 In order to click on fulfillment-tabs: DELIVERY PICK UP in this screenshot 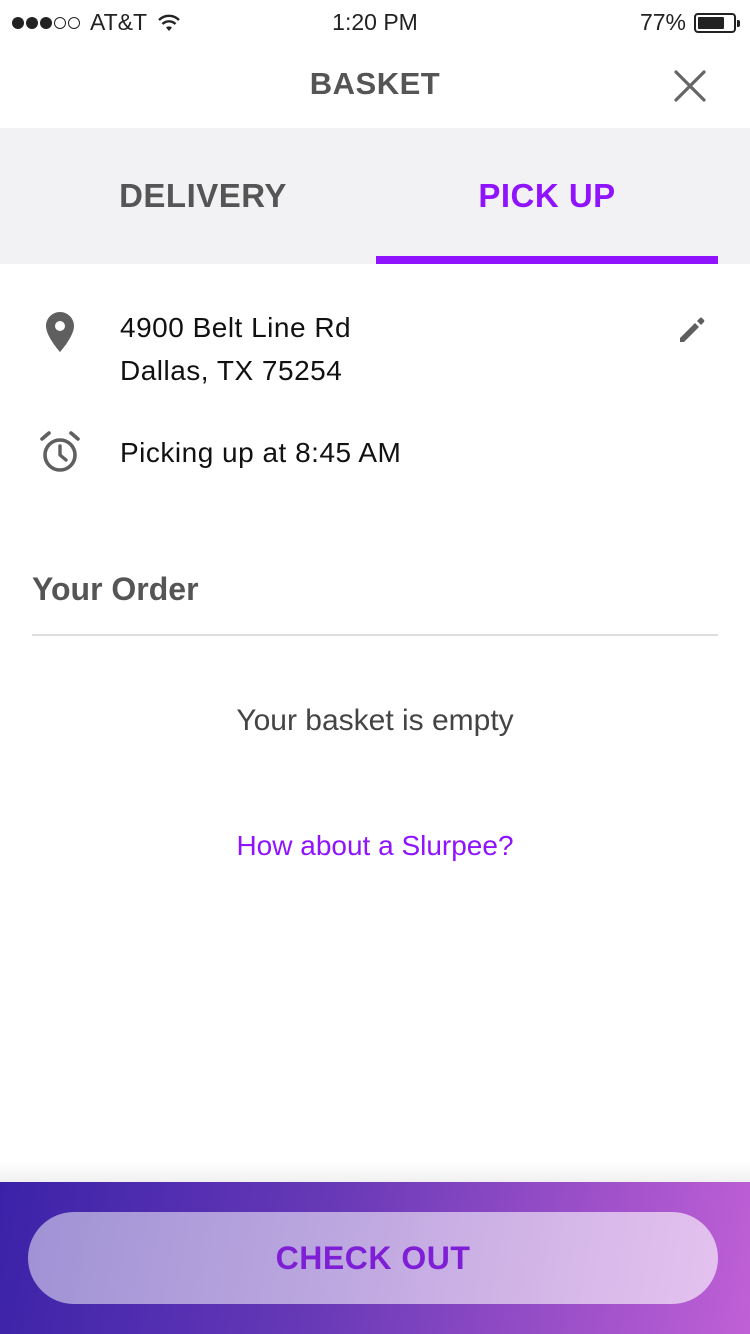, I will do `click(375, 196)`.